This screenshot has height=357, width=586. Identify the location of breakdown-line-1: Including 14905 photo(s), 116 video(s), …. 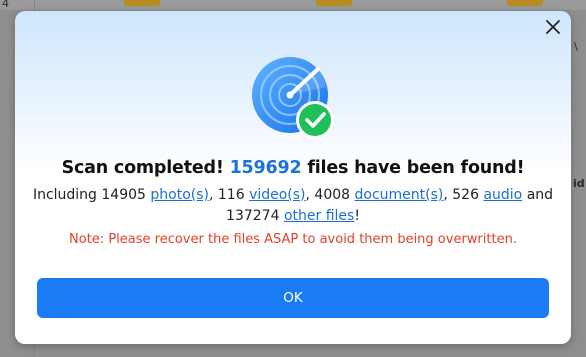
(293, 195).